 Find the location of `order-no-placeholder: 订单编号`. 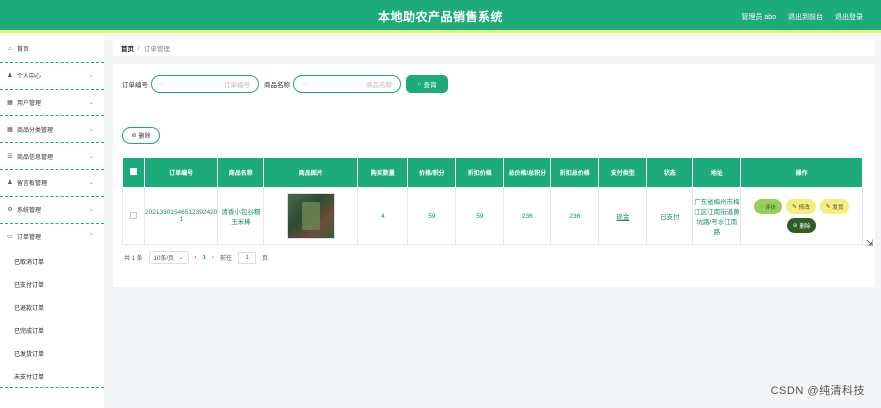

order-no-placeholder: 订单编号 is located at coordinates (237, 85).